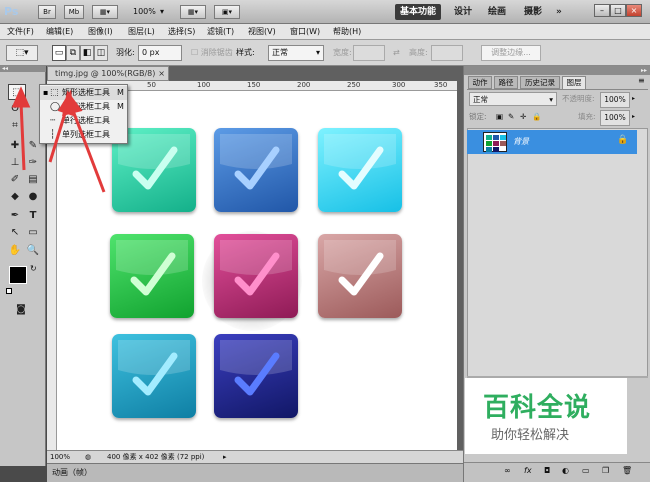  Describe the element at coordinates (347, 32) in the screenshot. I see `menu-help: 帮助(H)` at that location.